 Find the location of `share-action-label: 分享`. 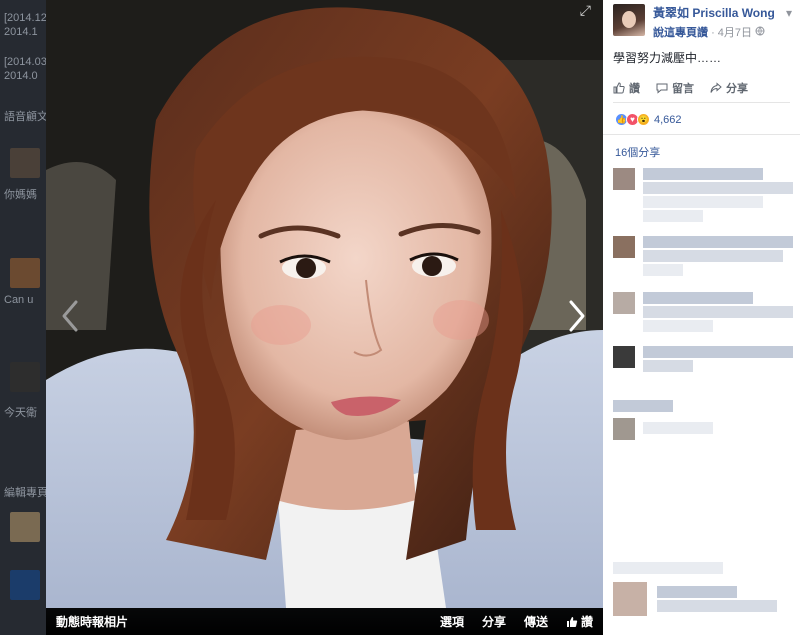

share-action-label: 分享 is located at coordinates (737, 89).